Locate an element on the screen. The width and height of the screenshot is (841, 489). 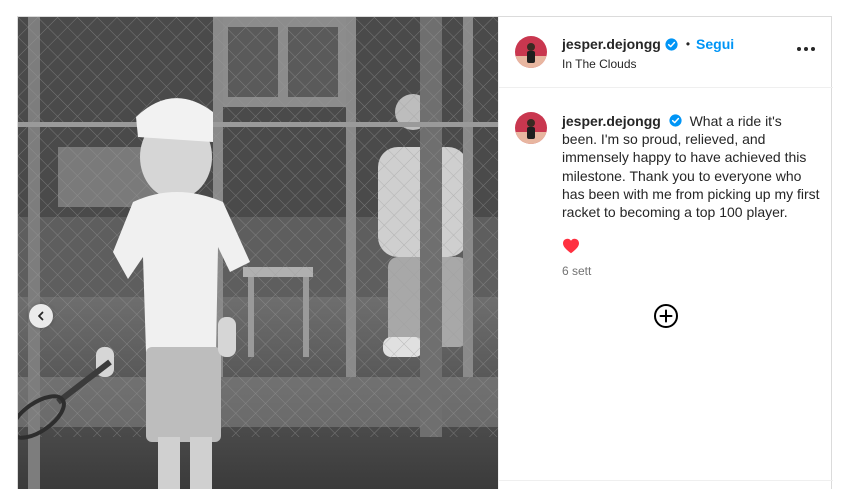
header-user-line: jesper.dejongg • Segui is located at coordinates (648, 44).